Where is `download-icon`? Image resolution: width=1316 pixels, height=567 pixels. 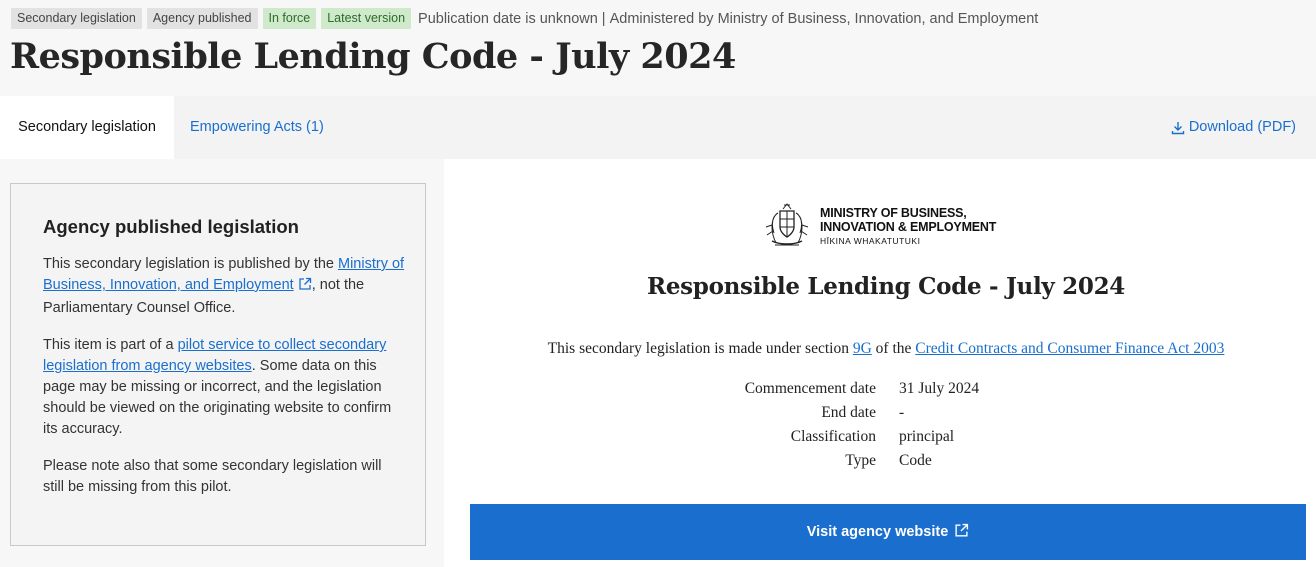
download-icon is located at coordinates (1178, 128).